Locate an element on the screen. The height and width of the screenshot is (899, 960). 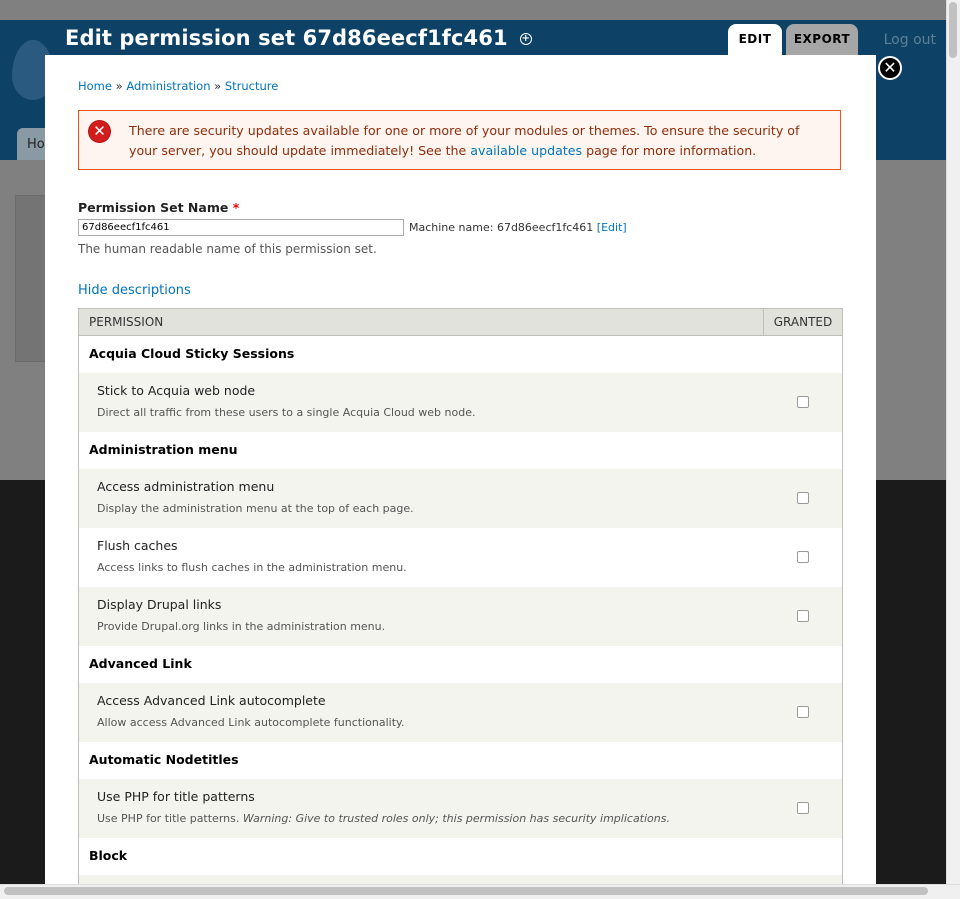
available-updates-link: available updates is located at coordinates (526, 150).